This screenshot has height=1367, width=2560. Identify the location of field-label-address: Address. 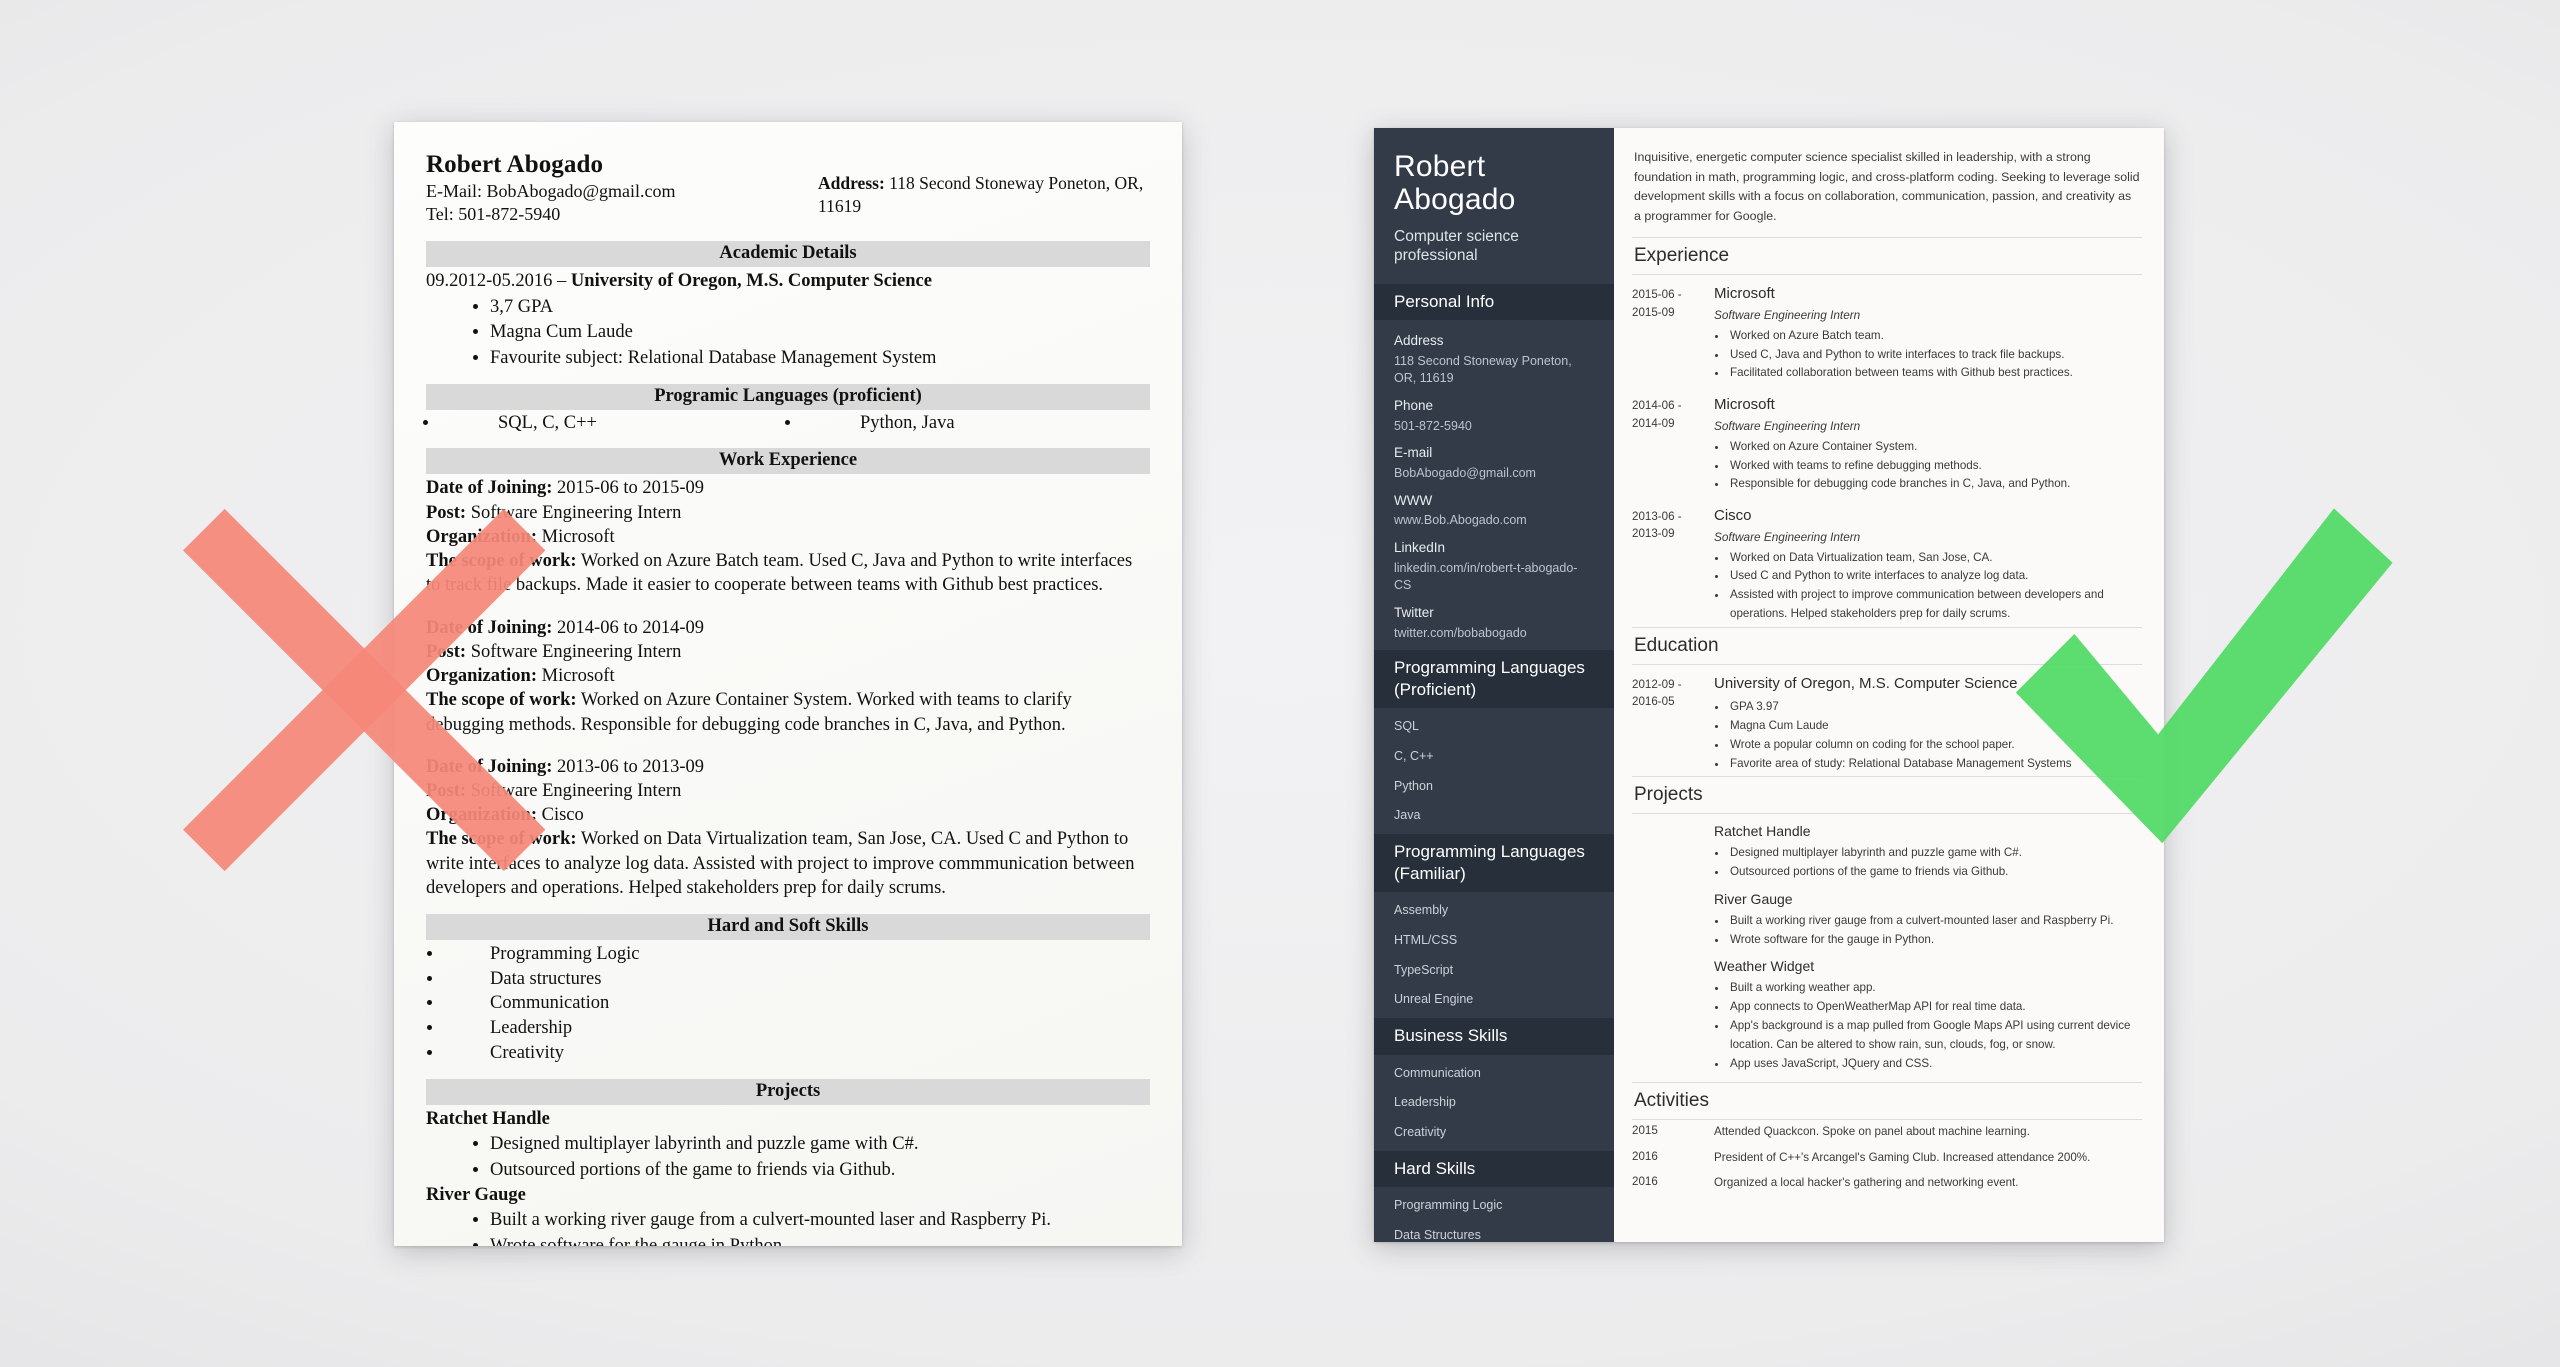
(1419, 341).